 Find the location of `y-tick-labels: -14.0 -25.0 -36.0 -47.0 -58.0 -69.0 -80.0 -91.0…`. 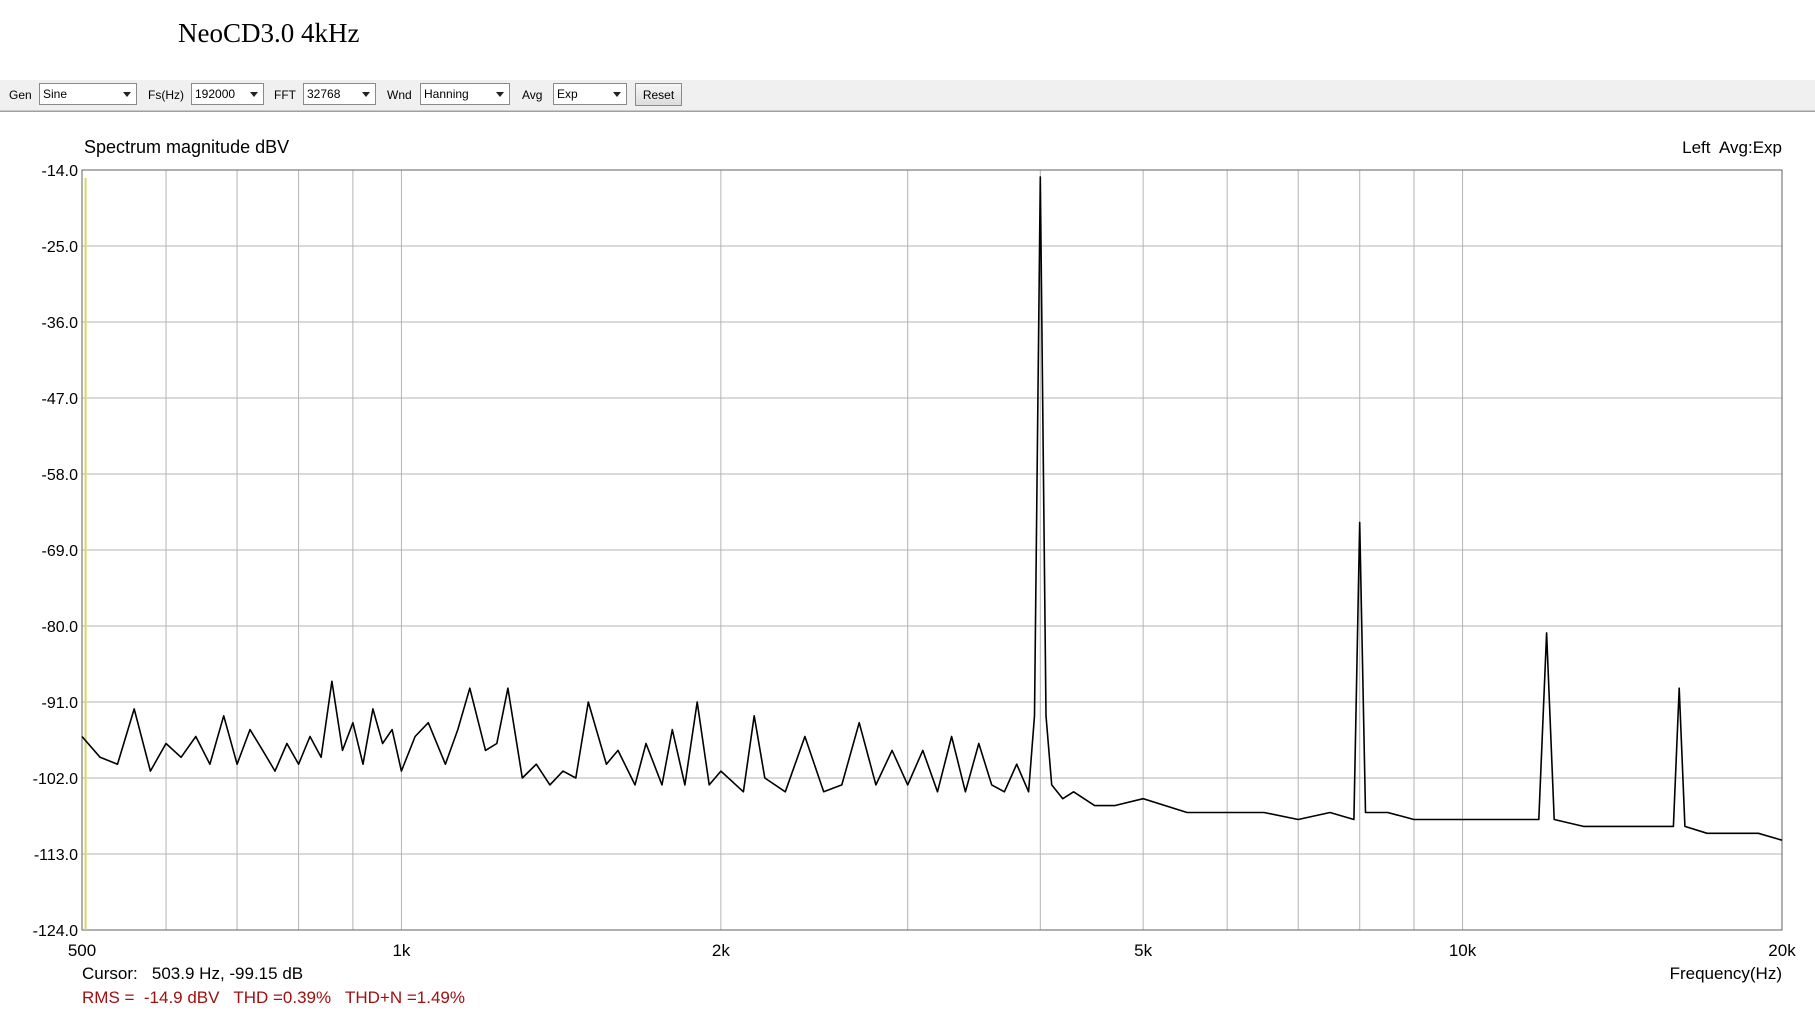

y-tick-labels: -14.0 -25.0 -36.0 -47.0 -58.0 -69.0 -80.0 -91.0… is located at coordinates (55, 551).